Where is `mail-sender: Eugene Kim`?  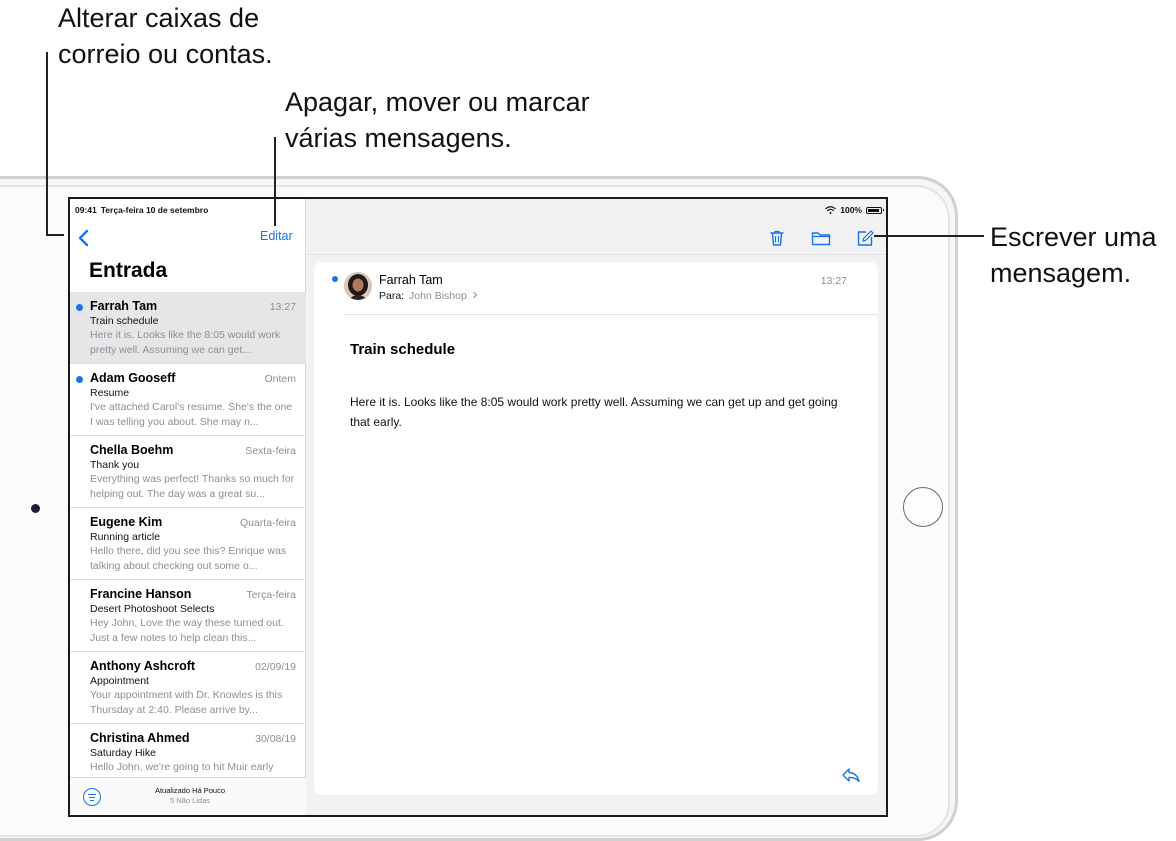 mail-sender: Eugene Kim is located at coordinates (126, 522).